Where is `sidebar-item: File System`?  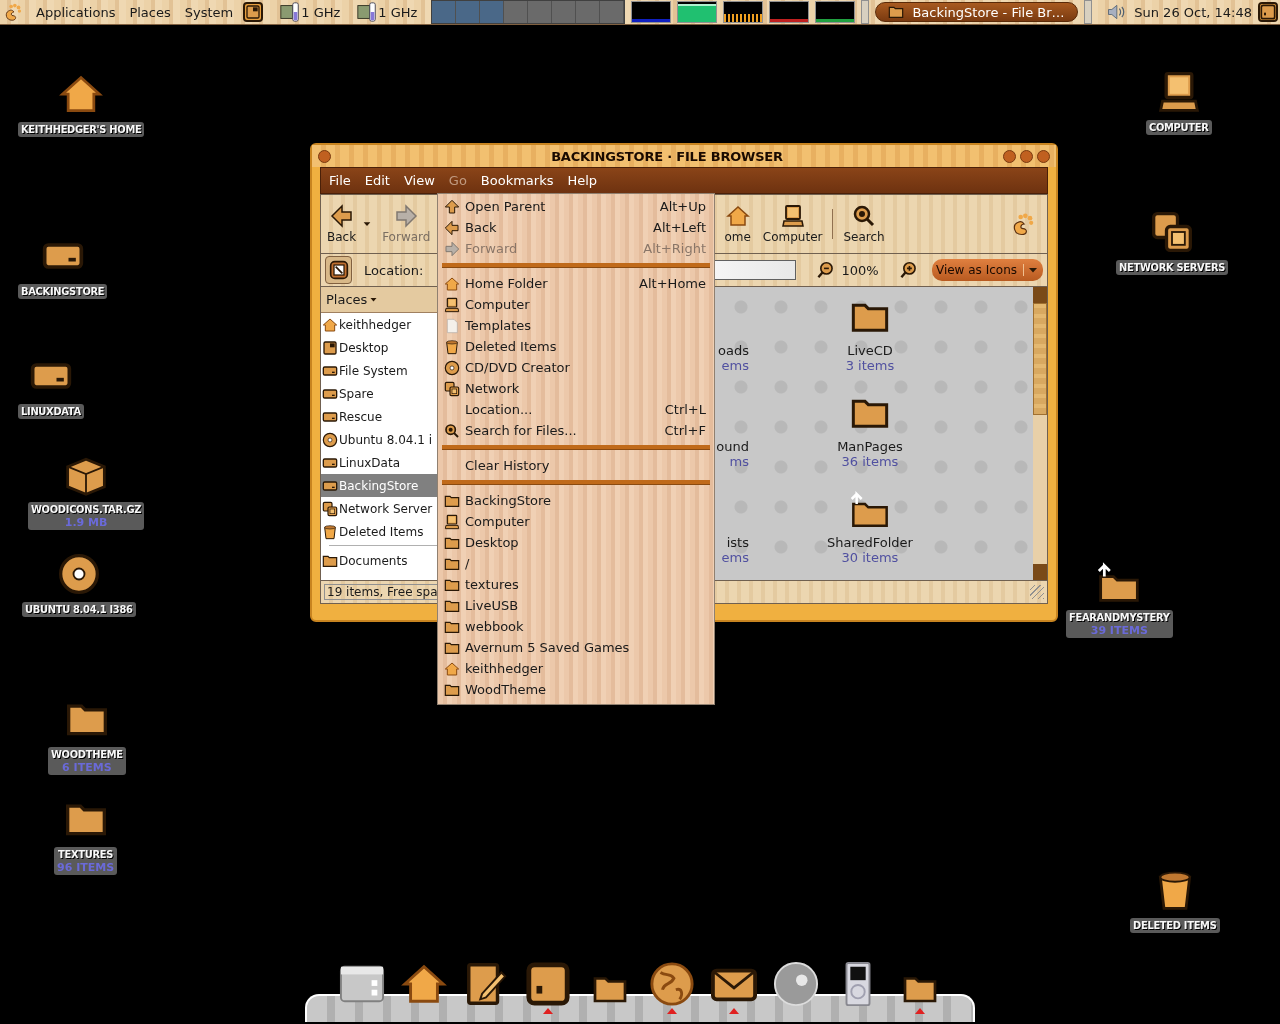
sidebar-item: File System is located at coordinates (381, 370).